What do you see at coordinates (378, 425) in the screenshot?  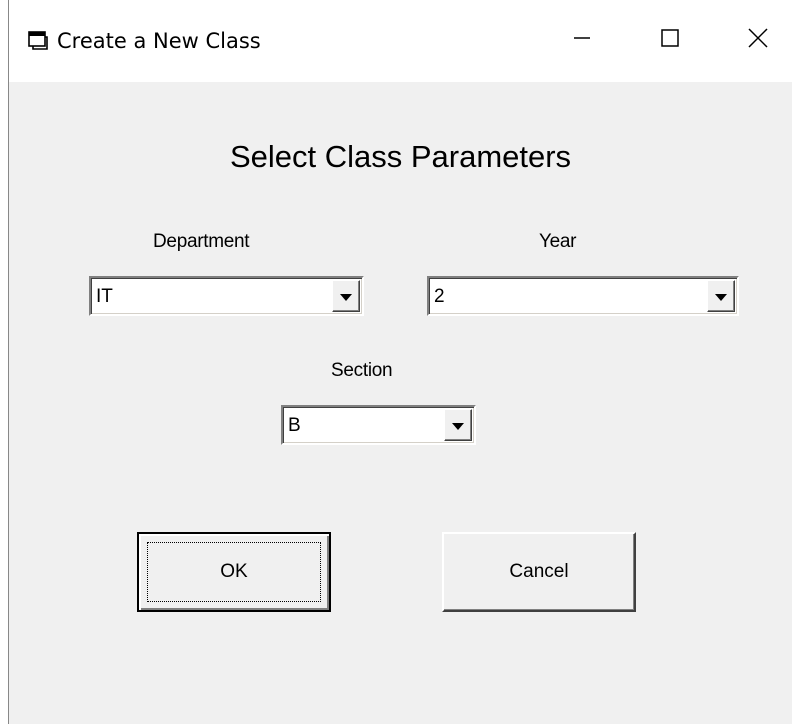 I see `section-select: B` at bounding box center [378, 425].